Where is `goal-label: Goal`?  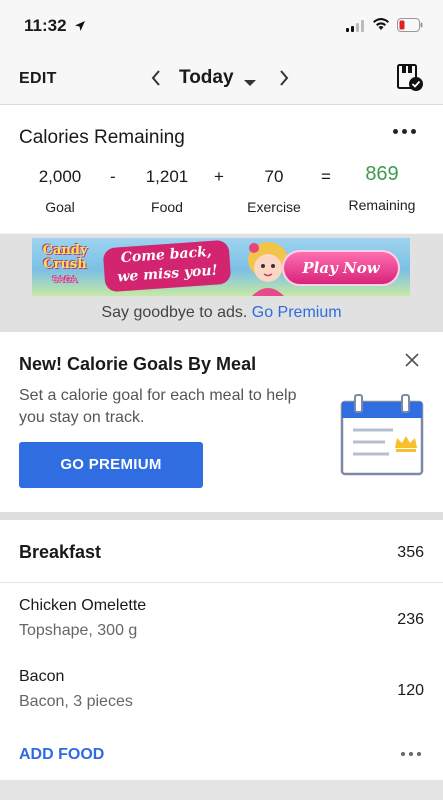
goal-label: Goal is located at coordinates (60, 207).